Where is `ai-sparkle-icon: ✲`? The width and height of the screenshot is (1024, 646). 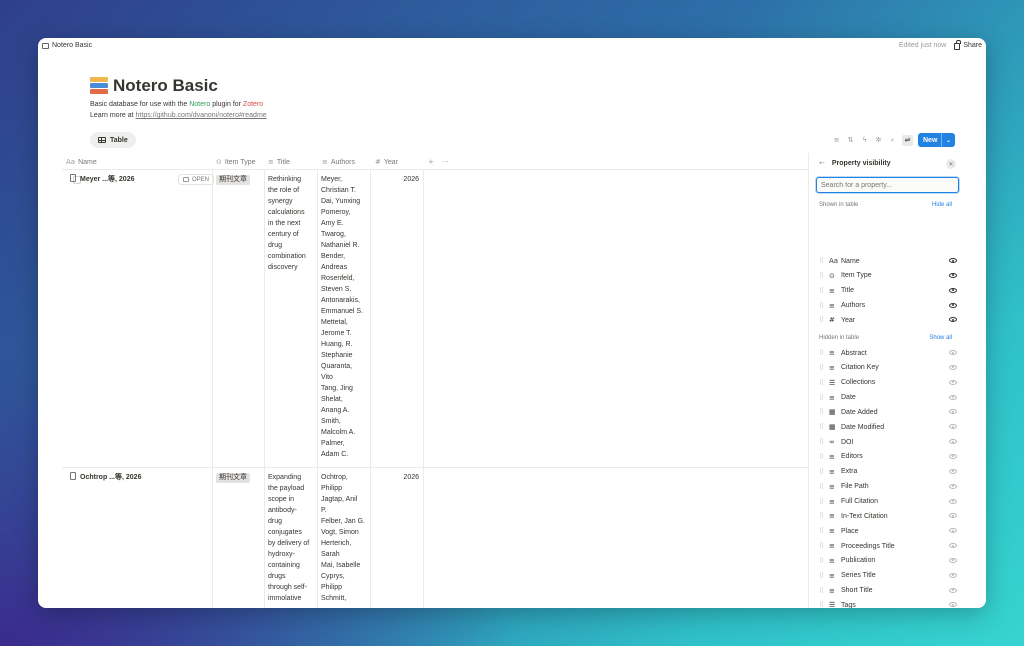
ai-sparkle-icon: ✲ is located at coordinates (878, 140).